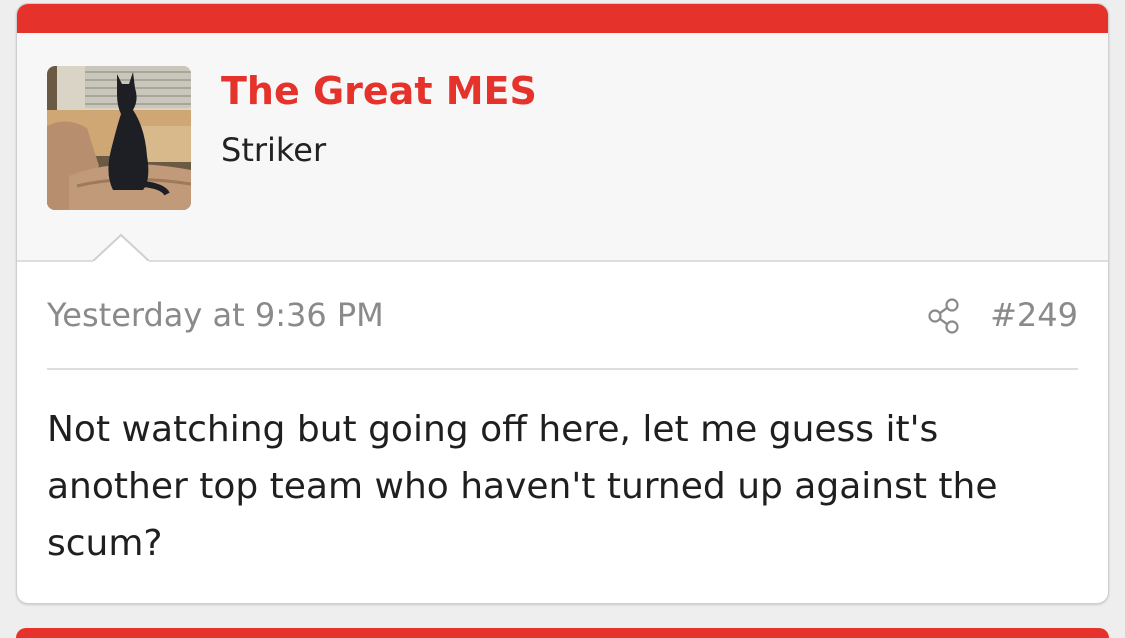 The height and width of the screenshot is (638, 1125). I want to click on post-timestamp: Yesterday at 9:36 PM, so click(215, 315).